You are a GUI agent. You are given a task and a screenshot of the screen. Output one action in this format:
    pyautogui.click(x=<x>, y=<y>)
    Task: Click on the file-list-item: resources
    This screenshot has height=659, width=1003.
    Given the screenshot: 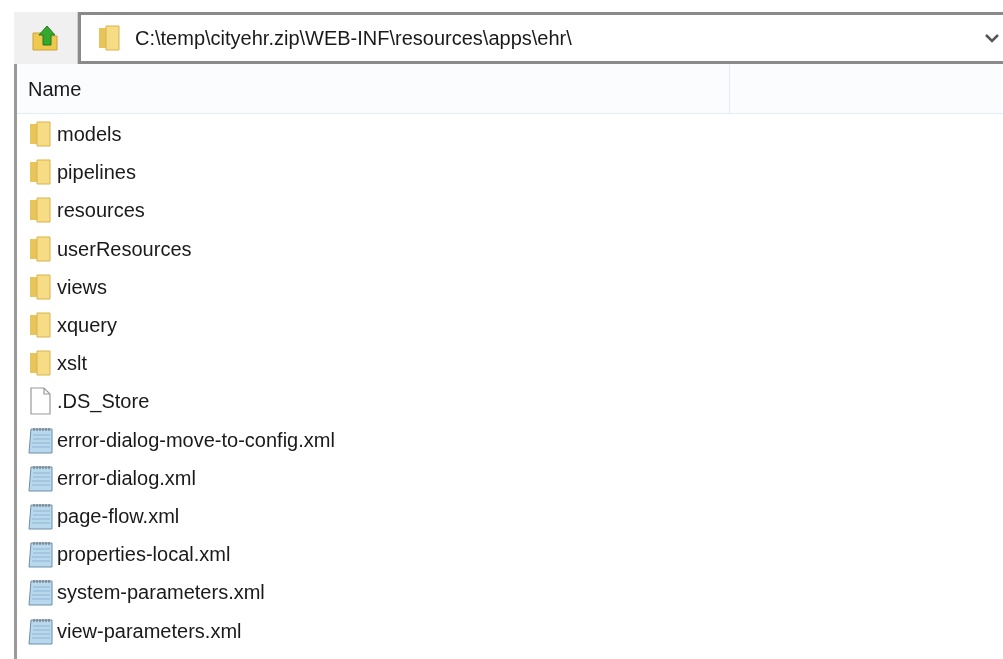 What is the action you would take?
    pyautogui.click(x=510, y=210)
    